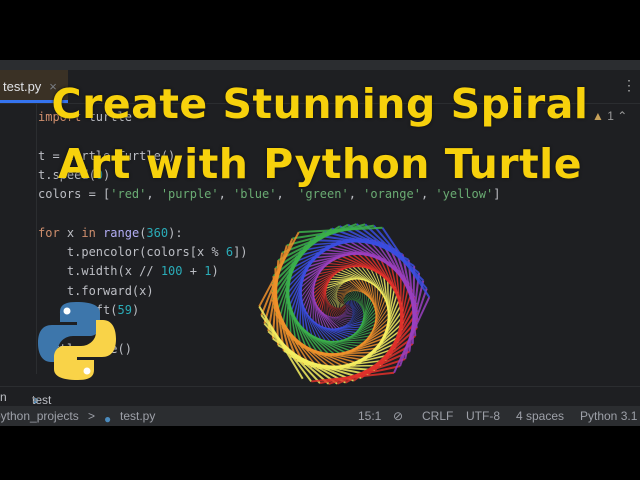 Image resolution: width=640 pixels, height=480 pixels. Describe the element at coordinates (240, 252) in the screenshot. I see `code-token: ])` at that location.